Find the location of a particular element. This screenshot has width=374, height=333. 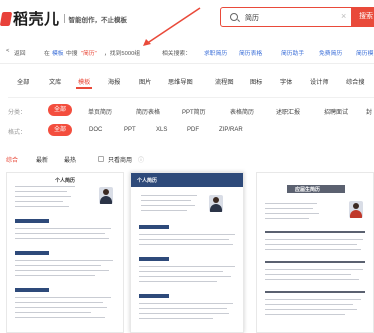

logo-divider is located at coordinates (64, 18).